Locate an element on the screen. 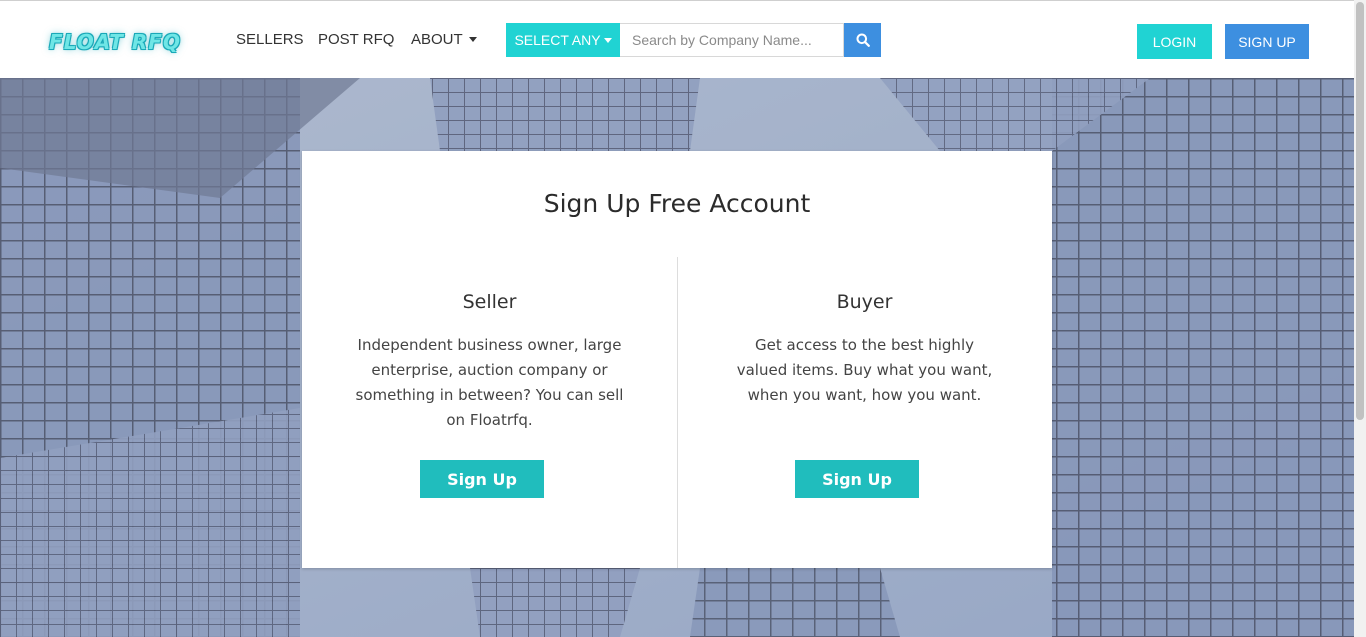  search-button is located at coordinates (862, 40).